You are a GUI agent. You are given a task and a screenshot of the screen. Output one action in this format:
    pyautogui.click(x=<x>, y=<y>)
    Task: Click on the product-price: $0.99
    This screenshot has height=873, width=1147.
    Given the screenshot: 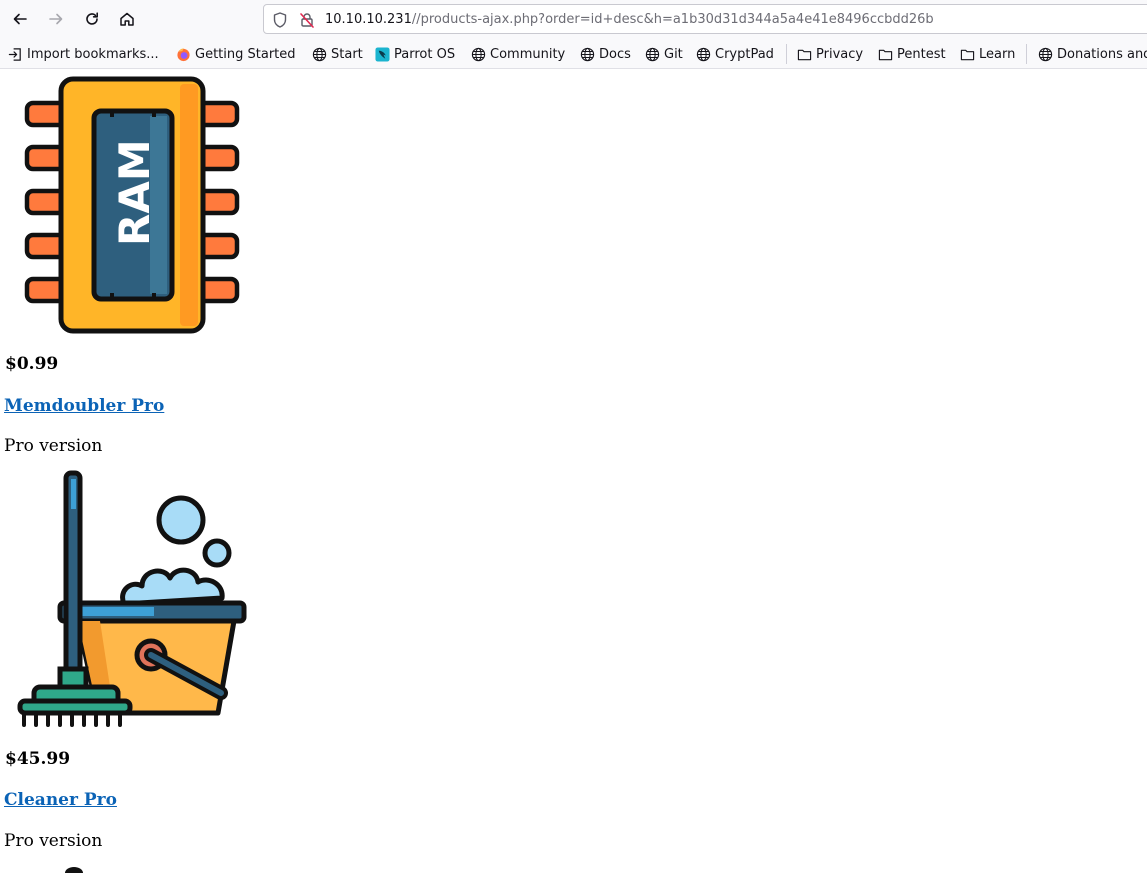 What is the action you would take?
    pyautogui.click(x=32, y=364)
    